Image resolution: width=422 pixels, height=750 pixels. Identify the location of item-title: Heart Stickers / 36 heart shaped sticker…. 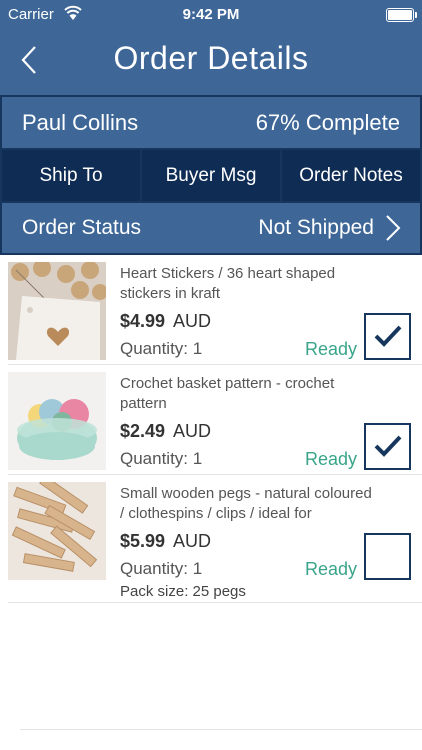
(228, 283).